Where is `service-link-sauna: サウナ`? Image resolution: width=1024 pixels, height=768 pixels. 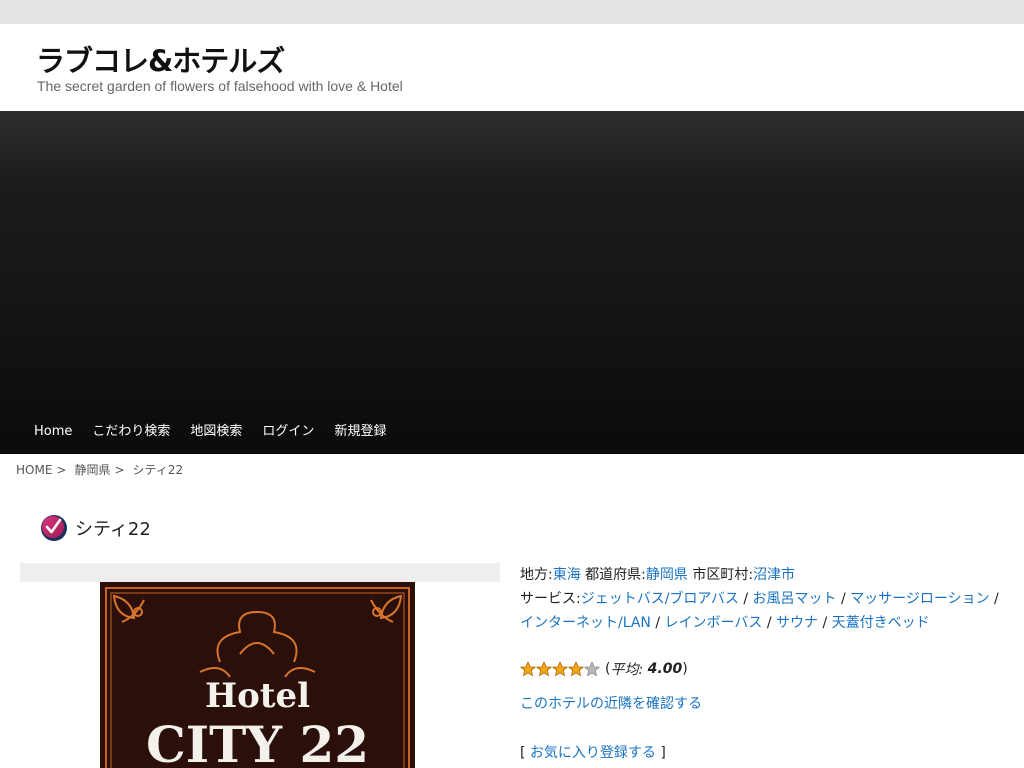 service-link-sauna: サウナ is located at coordinates (797, 623).